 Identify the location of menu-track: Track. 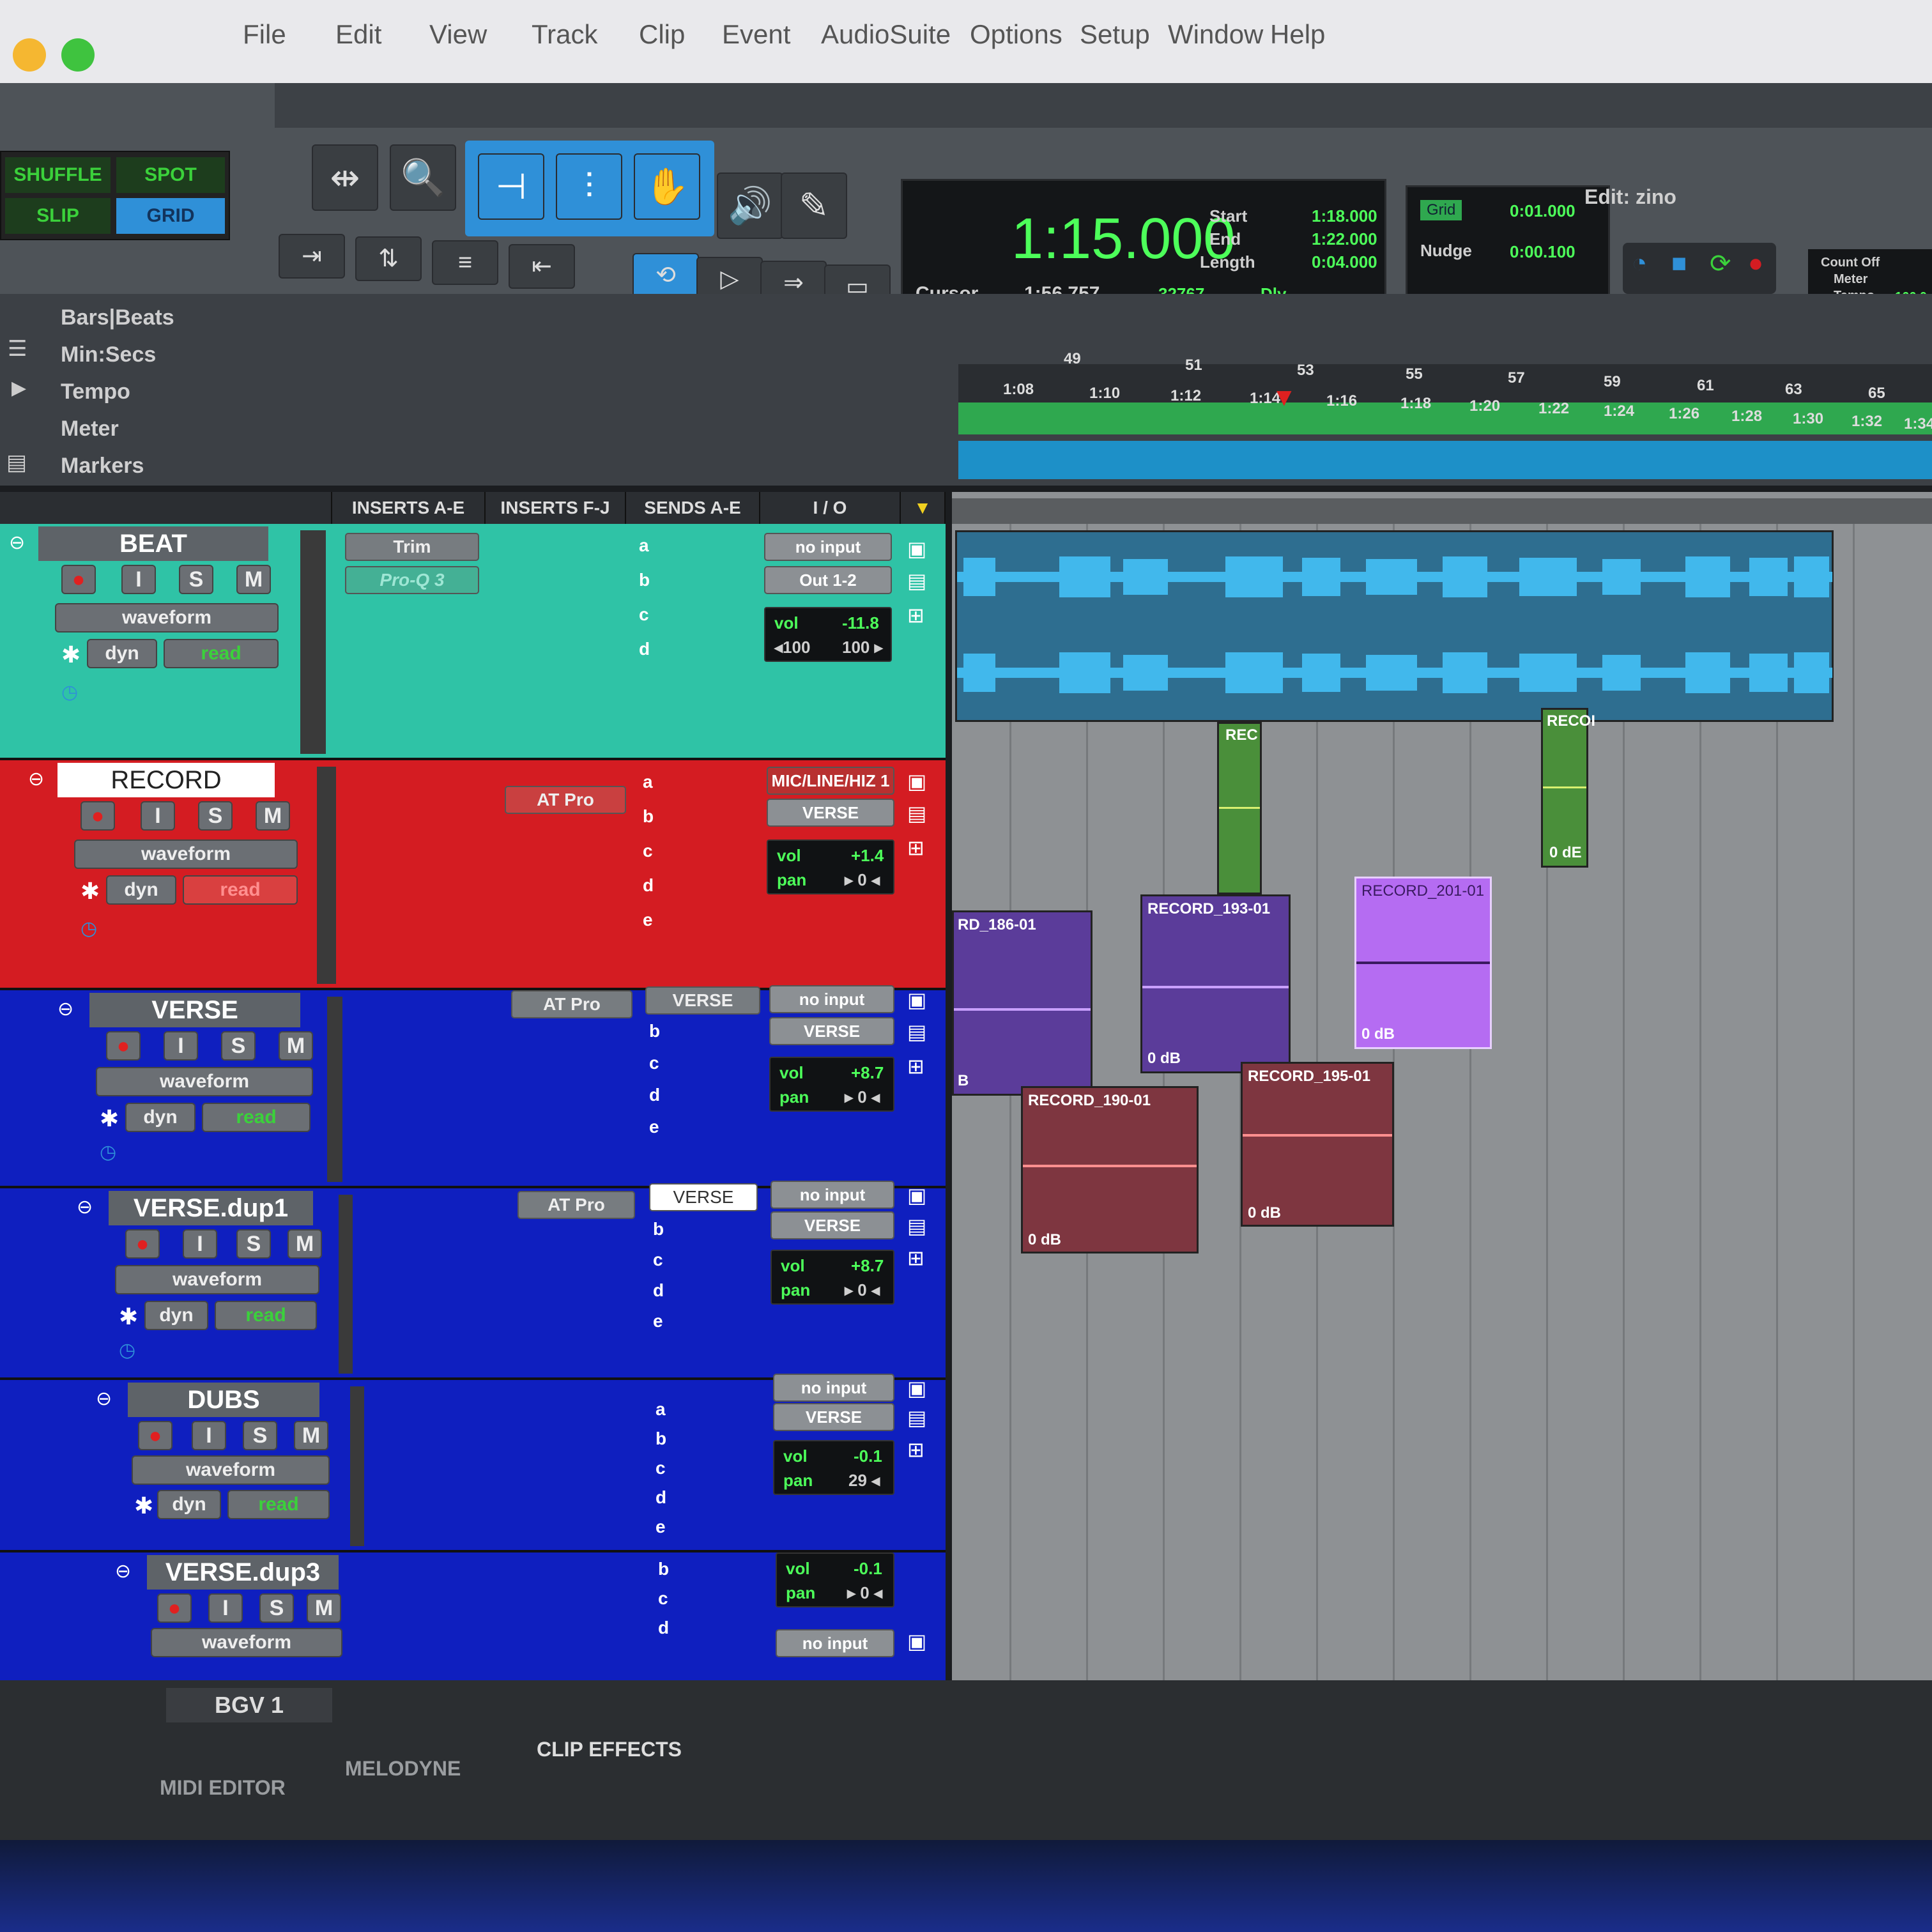
(564, 34).